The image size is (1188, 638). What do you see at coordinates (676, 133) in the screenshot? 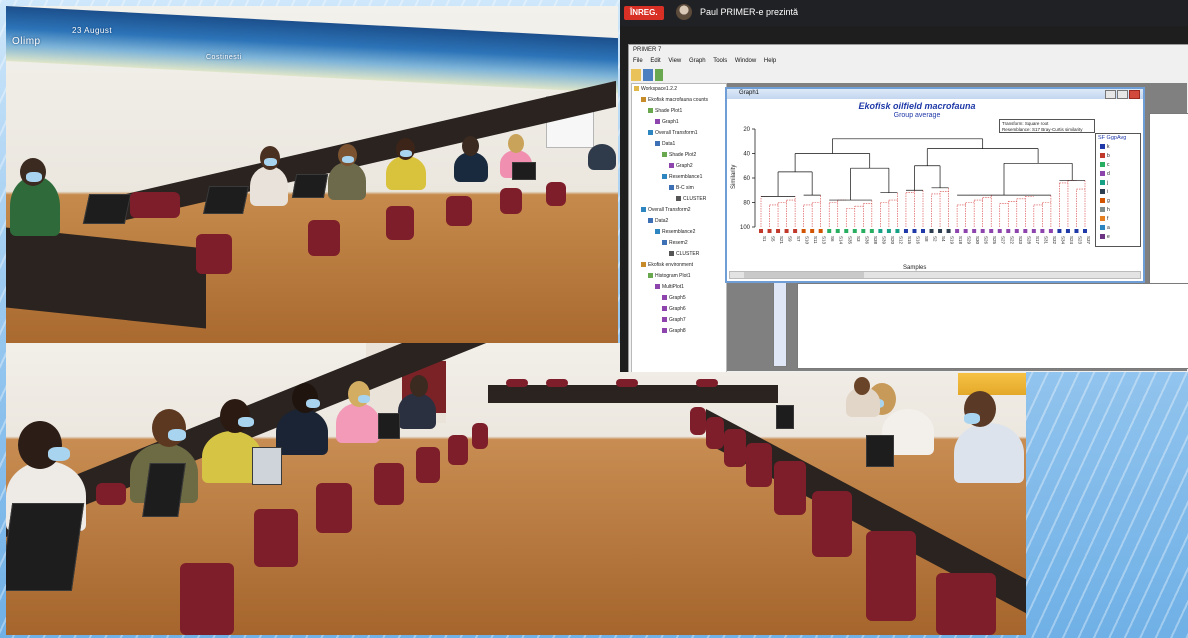
I see `tree-node-label: Overall Transform1` at bounding box center [676, 133].